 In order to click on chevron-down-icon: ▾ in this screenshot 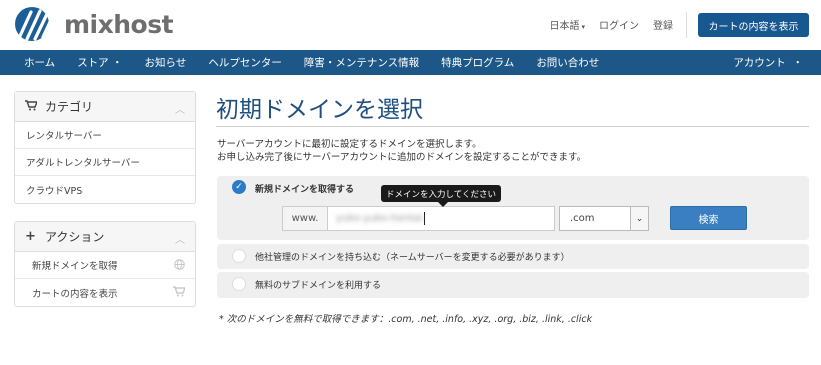, I will do `click(583, 27)`.